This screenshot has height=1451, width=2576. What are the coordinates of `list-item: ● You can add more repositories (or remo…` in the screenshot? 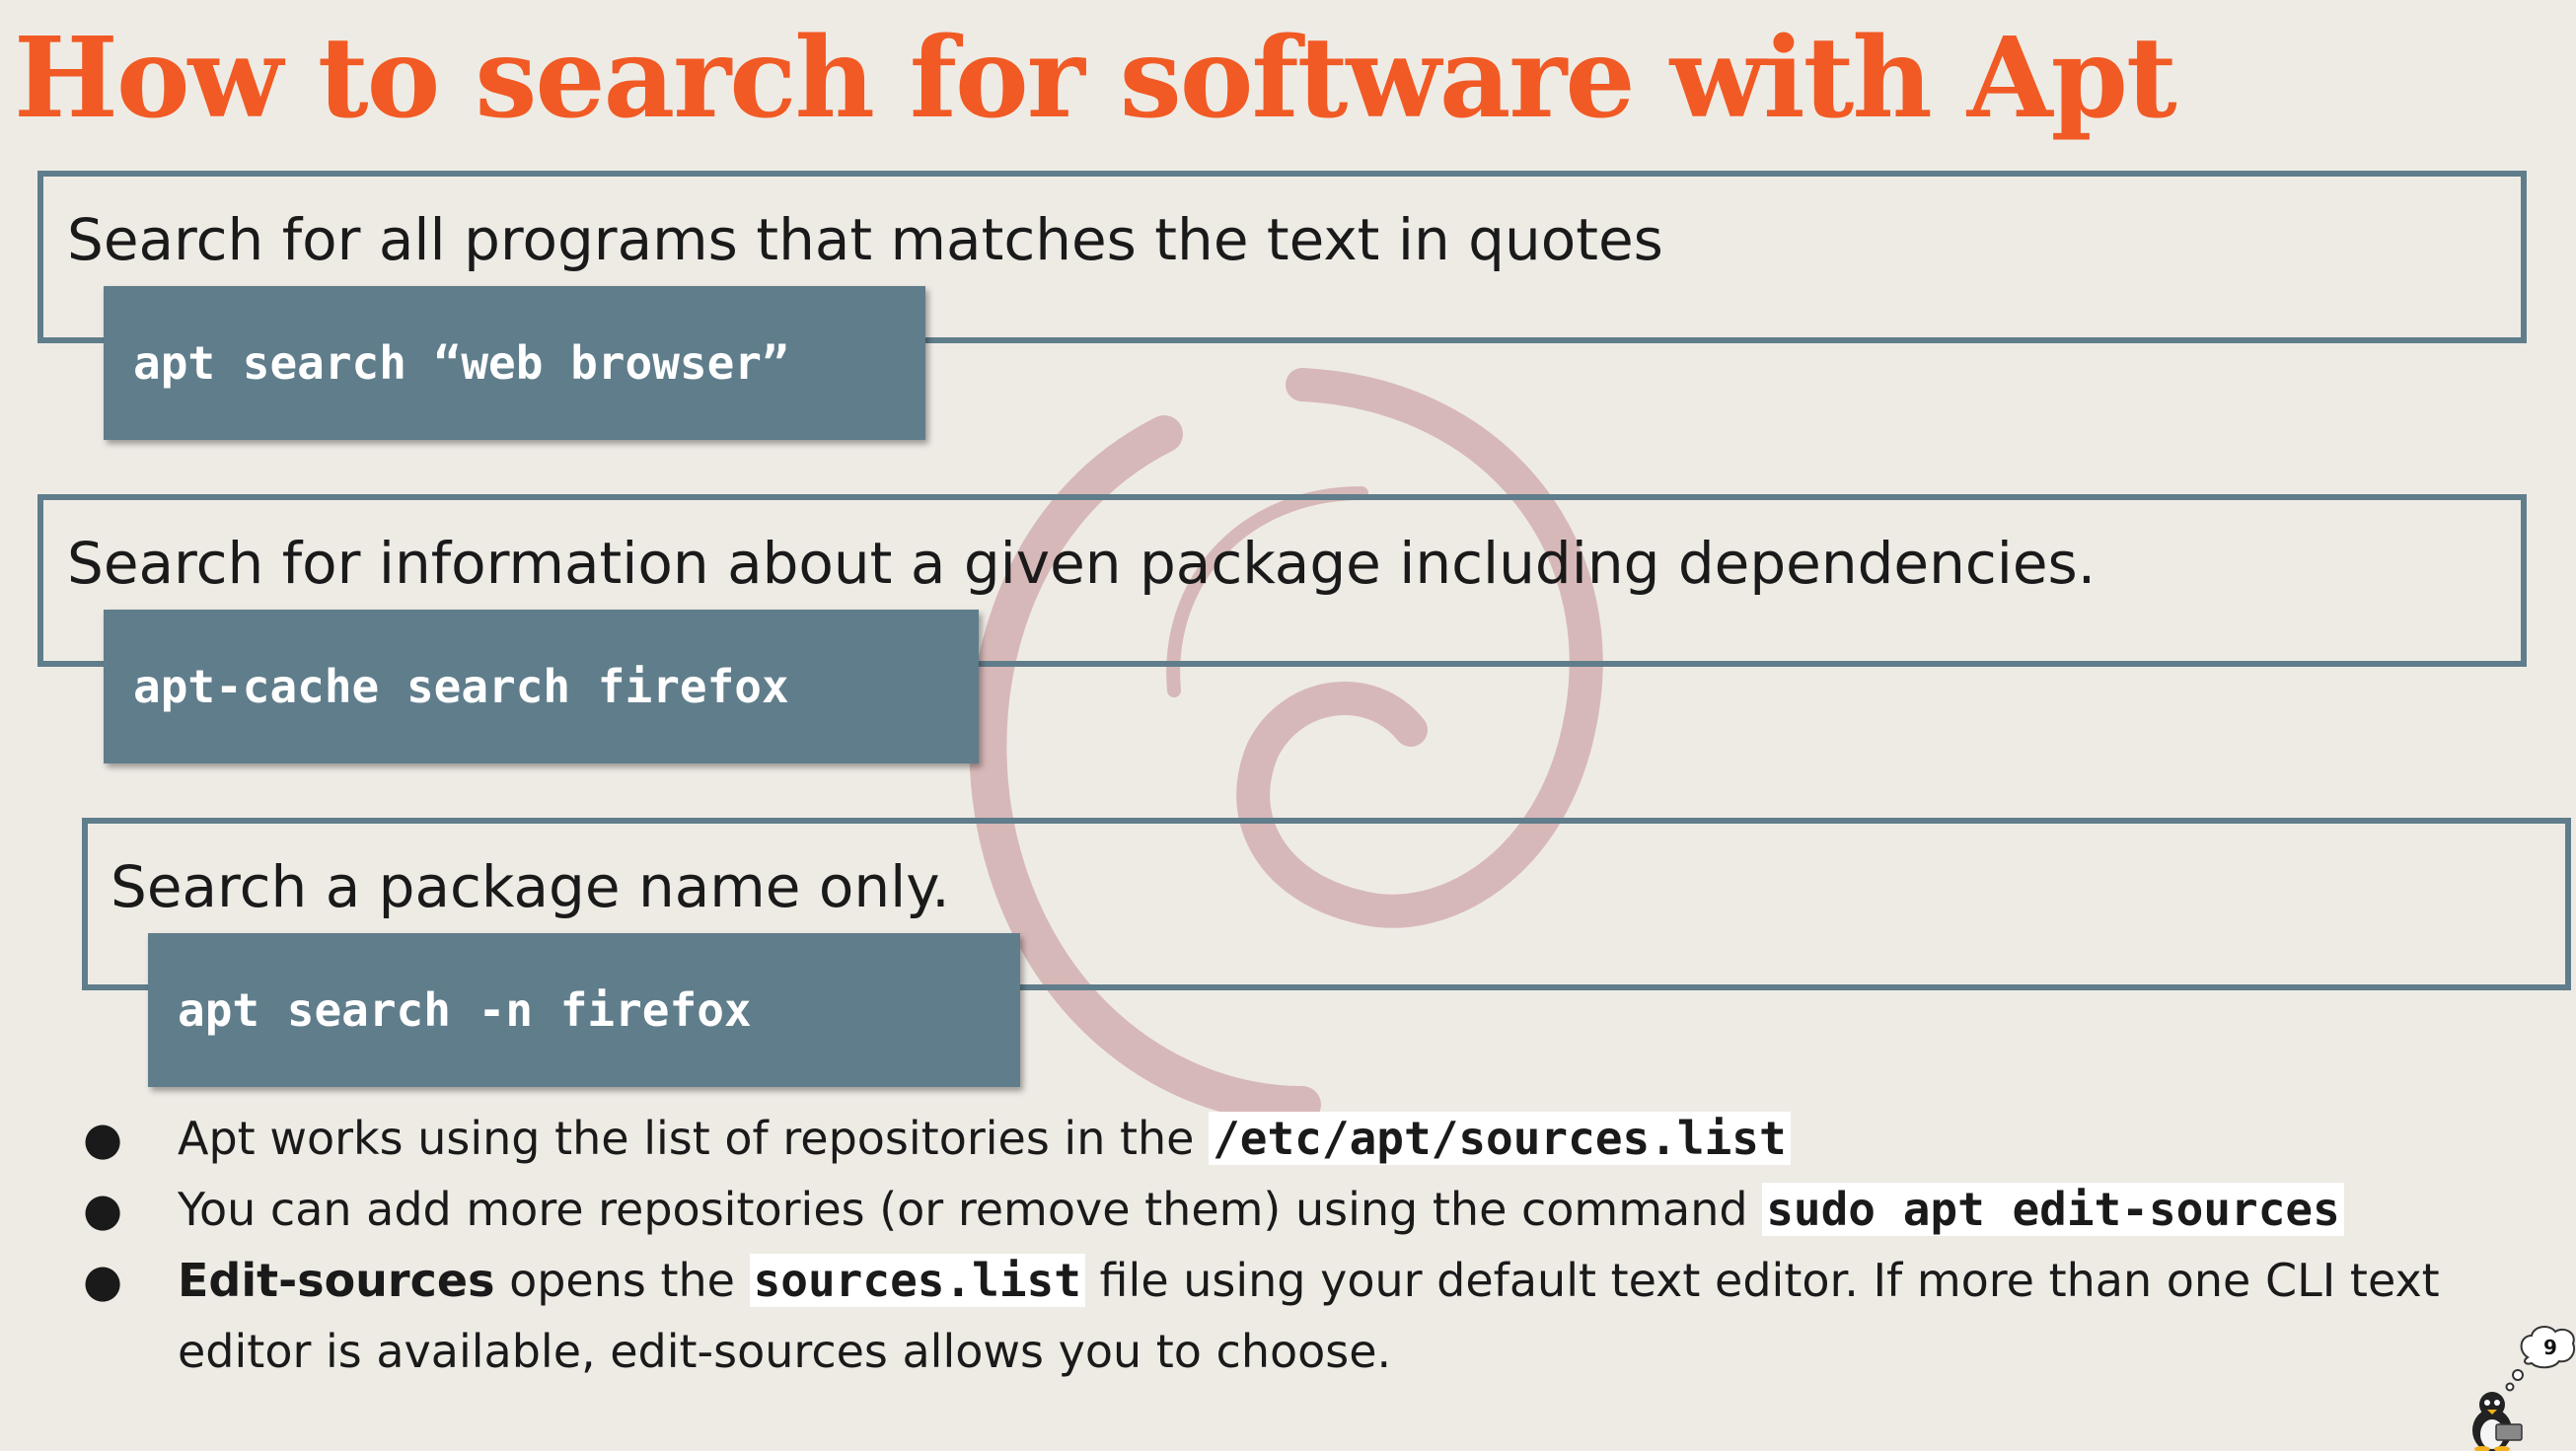 It's located at (1287, 1209).